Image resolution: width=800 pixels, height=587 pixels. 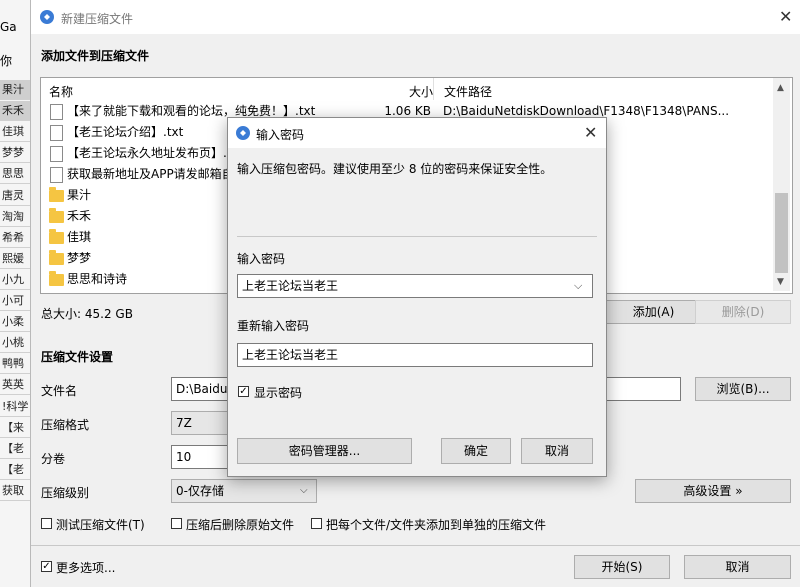 I want to click on more-options-checkbox: ✓, so click(x=46, y=566).